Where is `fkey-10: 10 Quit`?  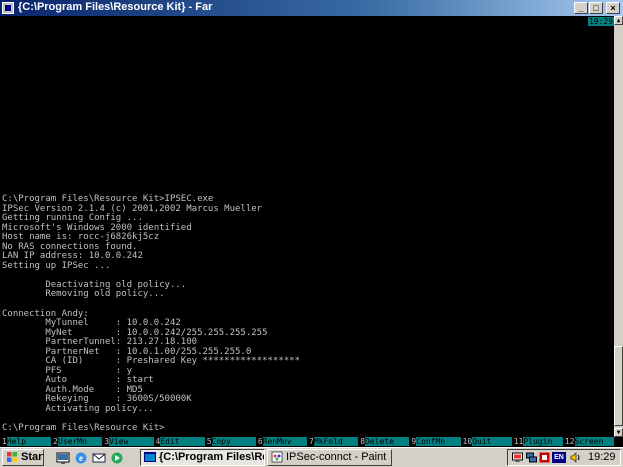
fkey-10: 10 Quit is located at coordinates (486, 441).